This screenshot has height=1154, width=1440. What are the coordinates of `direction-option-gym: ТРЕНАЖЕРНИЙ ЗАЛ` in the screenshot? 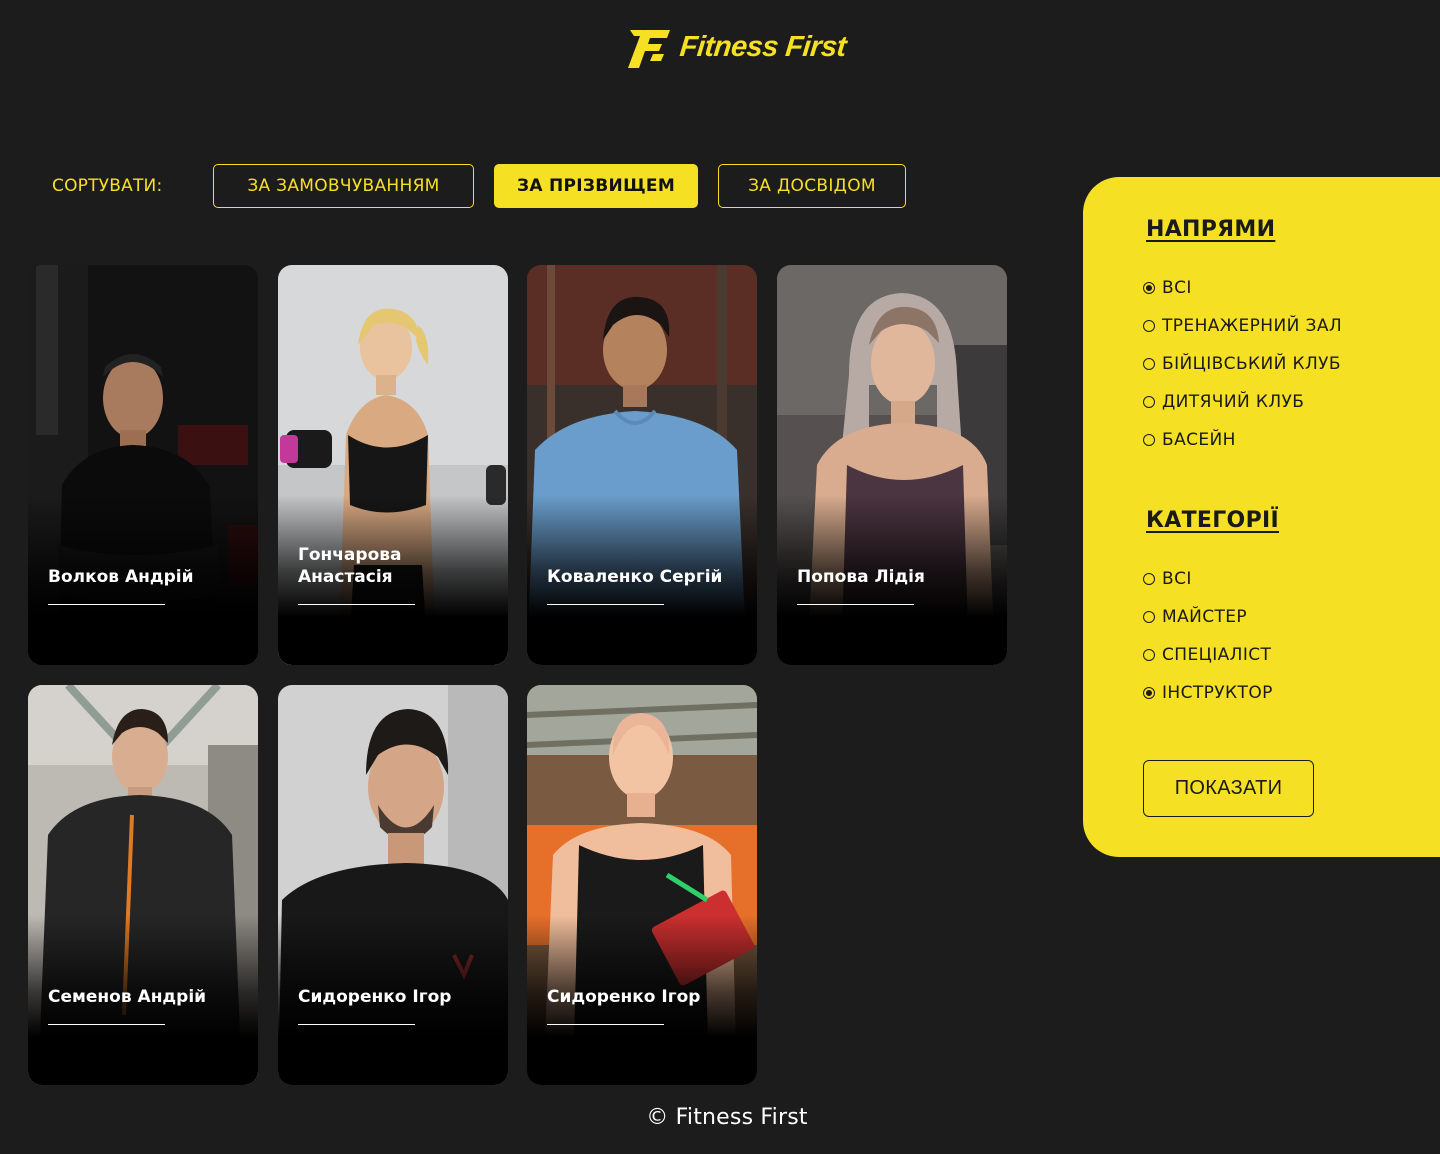 It's located at (1242, 326).